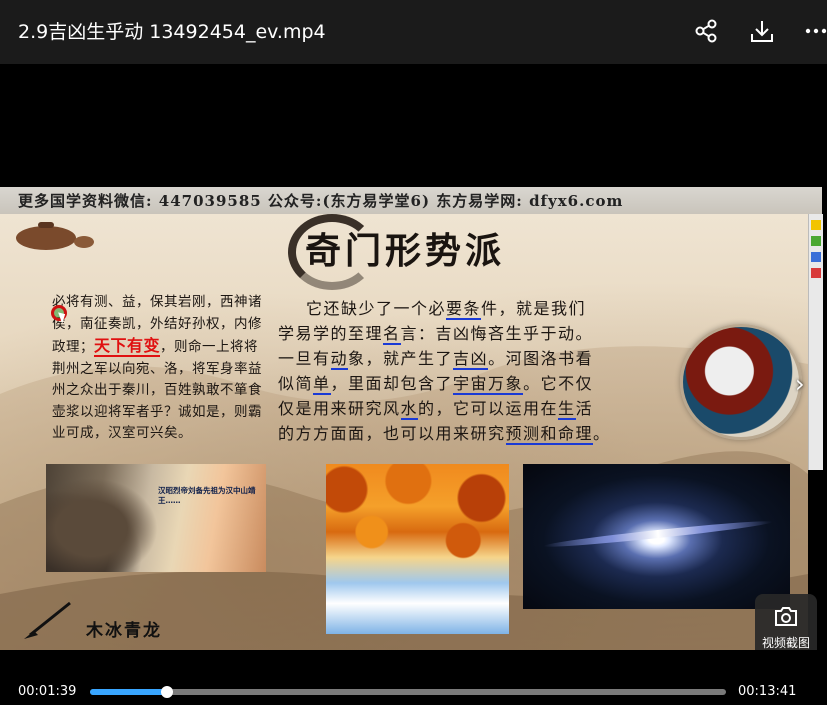  What do you see at coordinates (785, 643) in the screenshot?
I see `snapshot-label: 视频截图` at bounding box center [785, 643].